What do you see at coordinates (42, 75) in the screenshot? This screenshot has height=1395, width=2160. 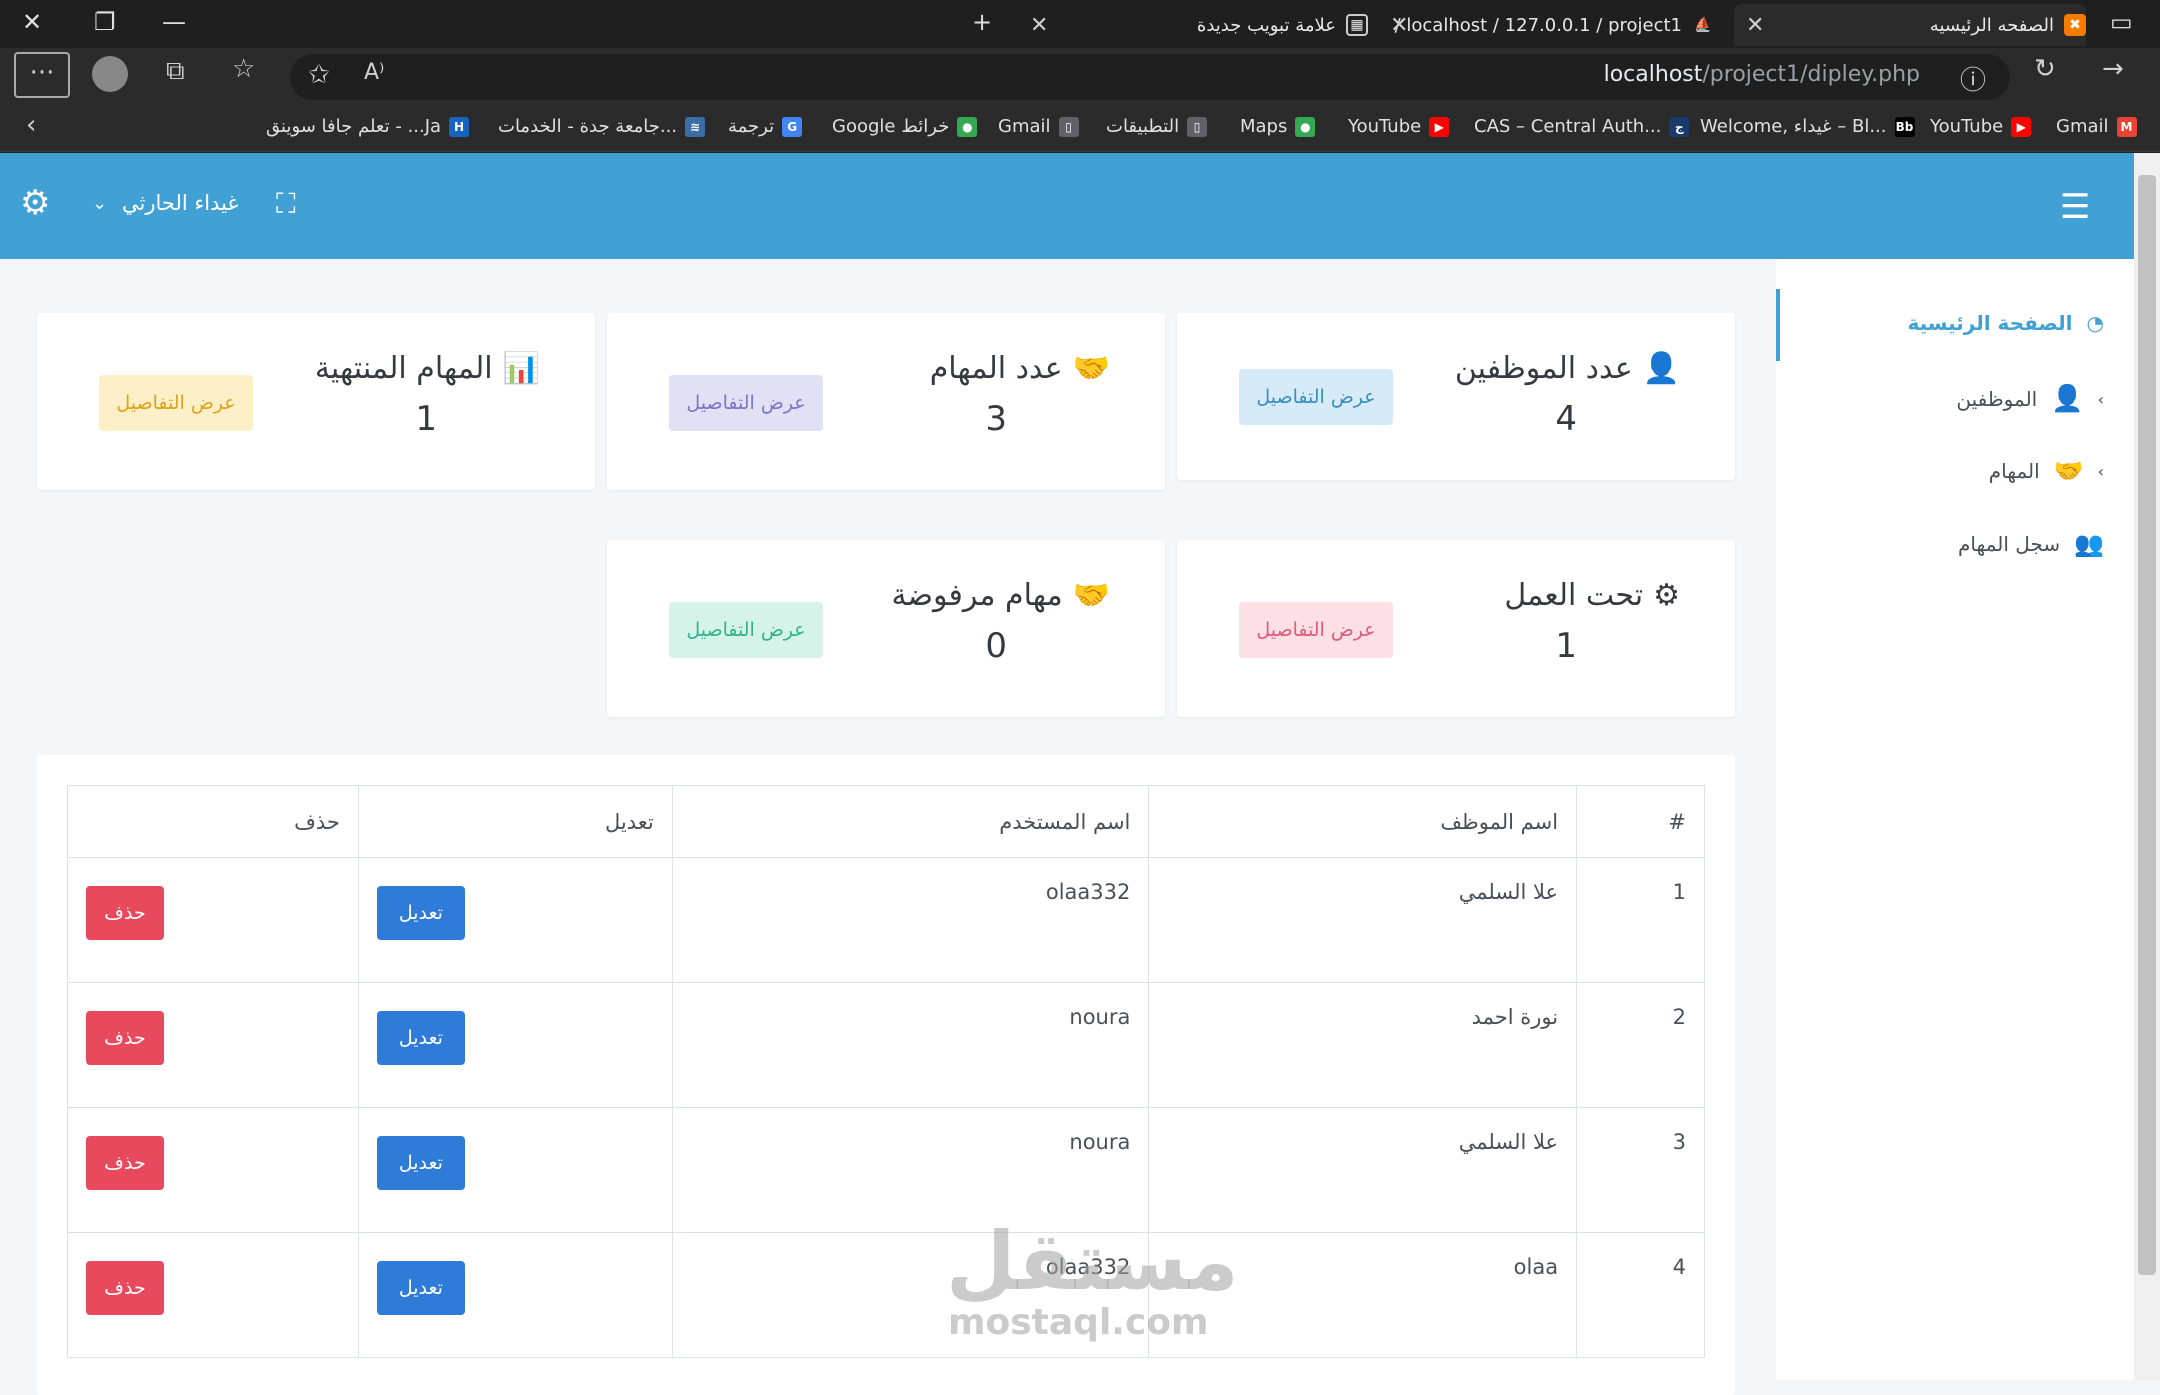 I see `more-menu-icon: ···` at bounding box center [42, 75].